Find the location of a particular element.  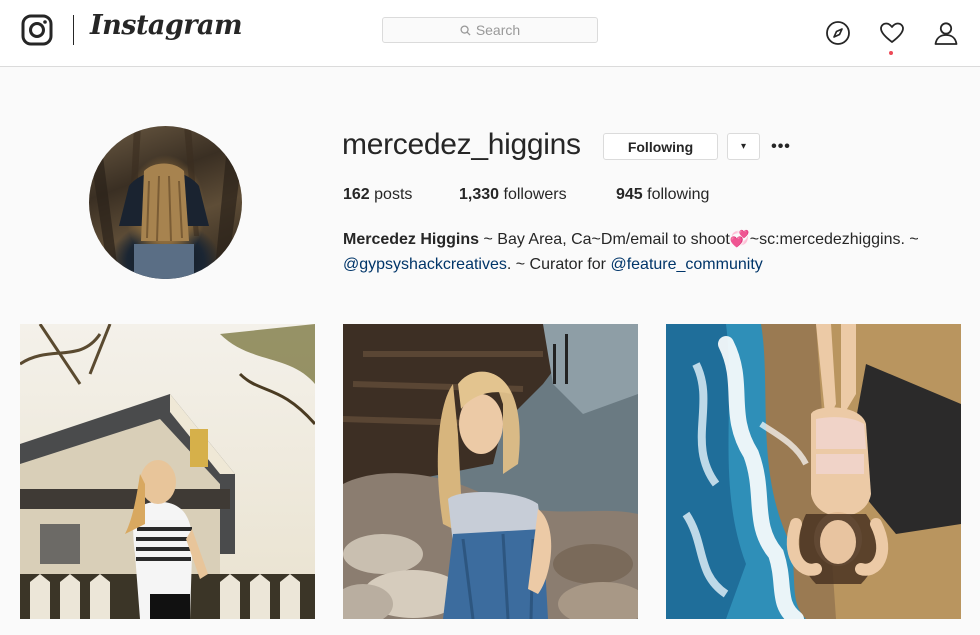

followers-count: 1,330 is located at coordinates (479, 194).